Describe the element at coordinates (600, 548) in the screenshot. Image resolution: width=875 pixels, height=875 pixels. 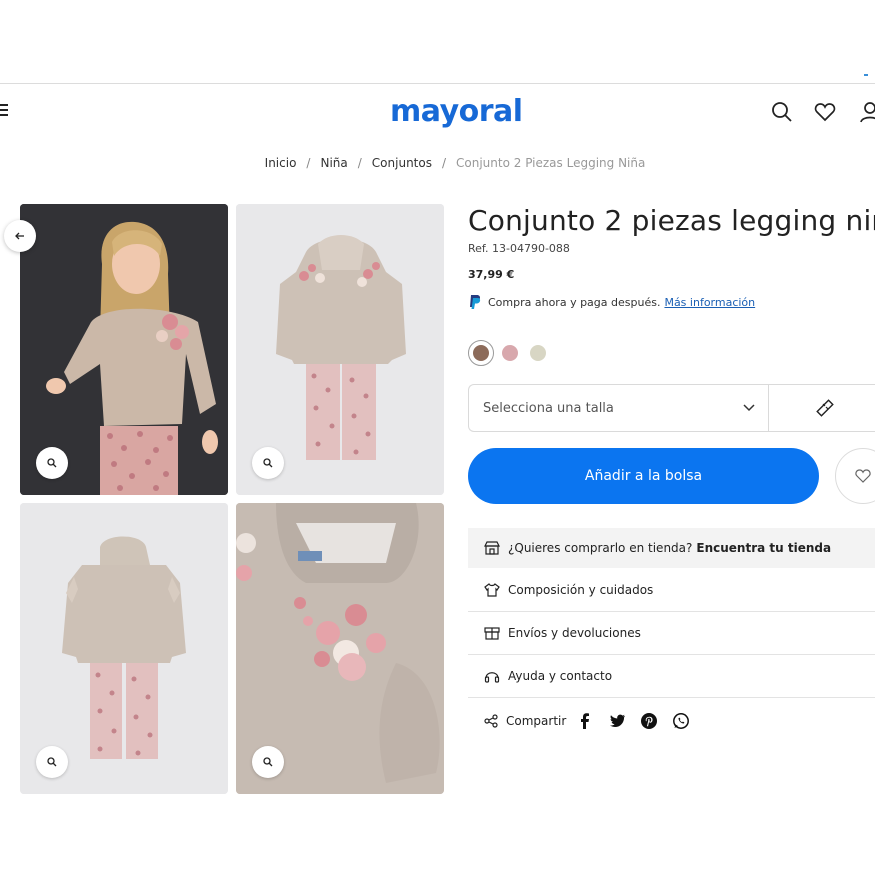
I see `store-question: ¿Quieres comprarlo en tienda?` at that location.